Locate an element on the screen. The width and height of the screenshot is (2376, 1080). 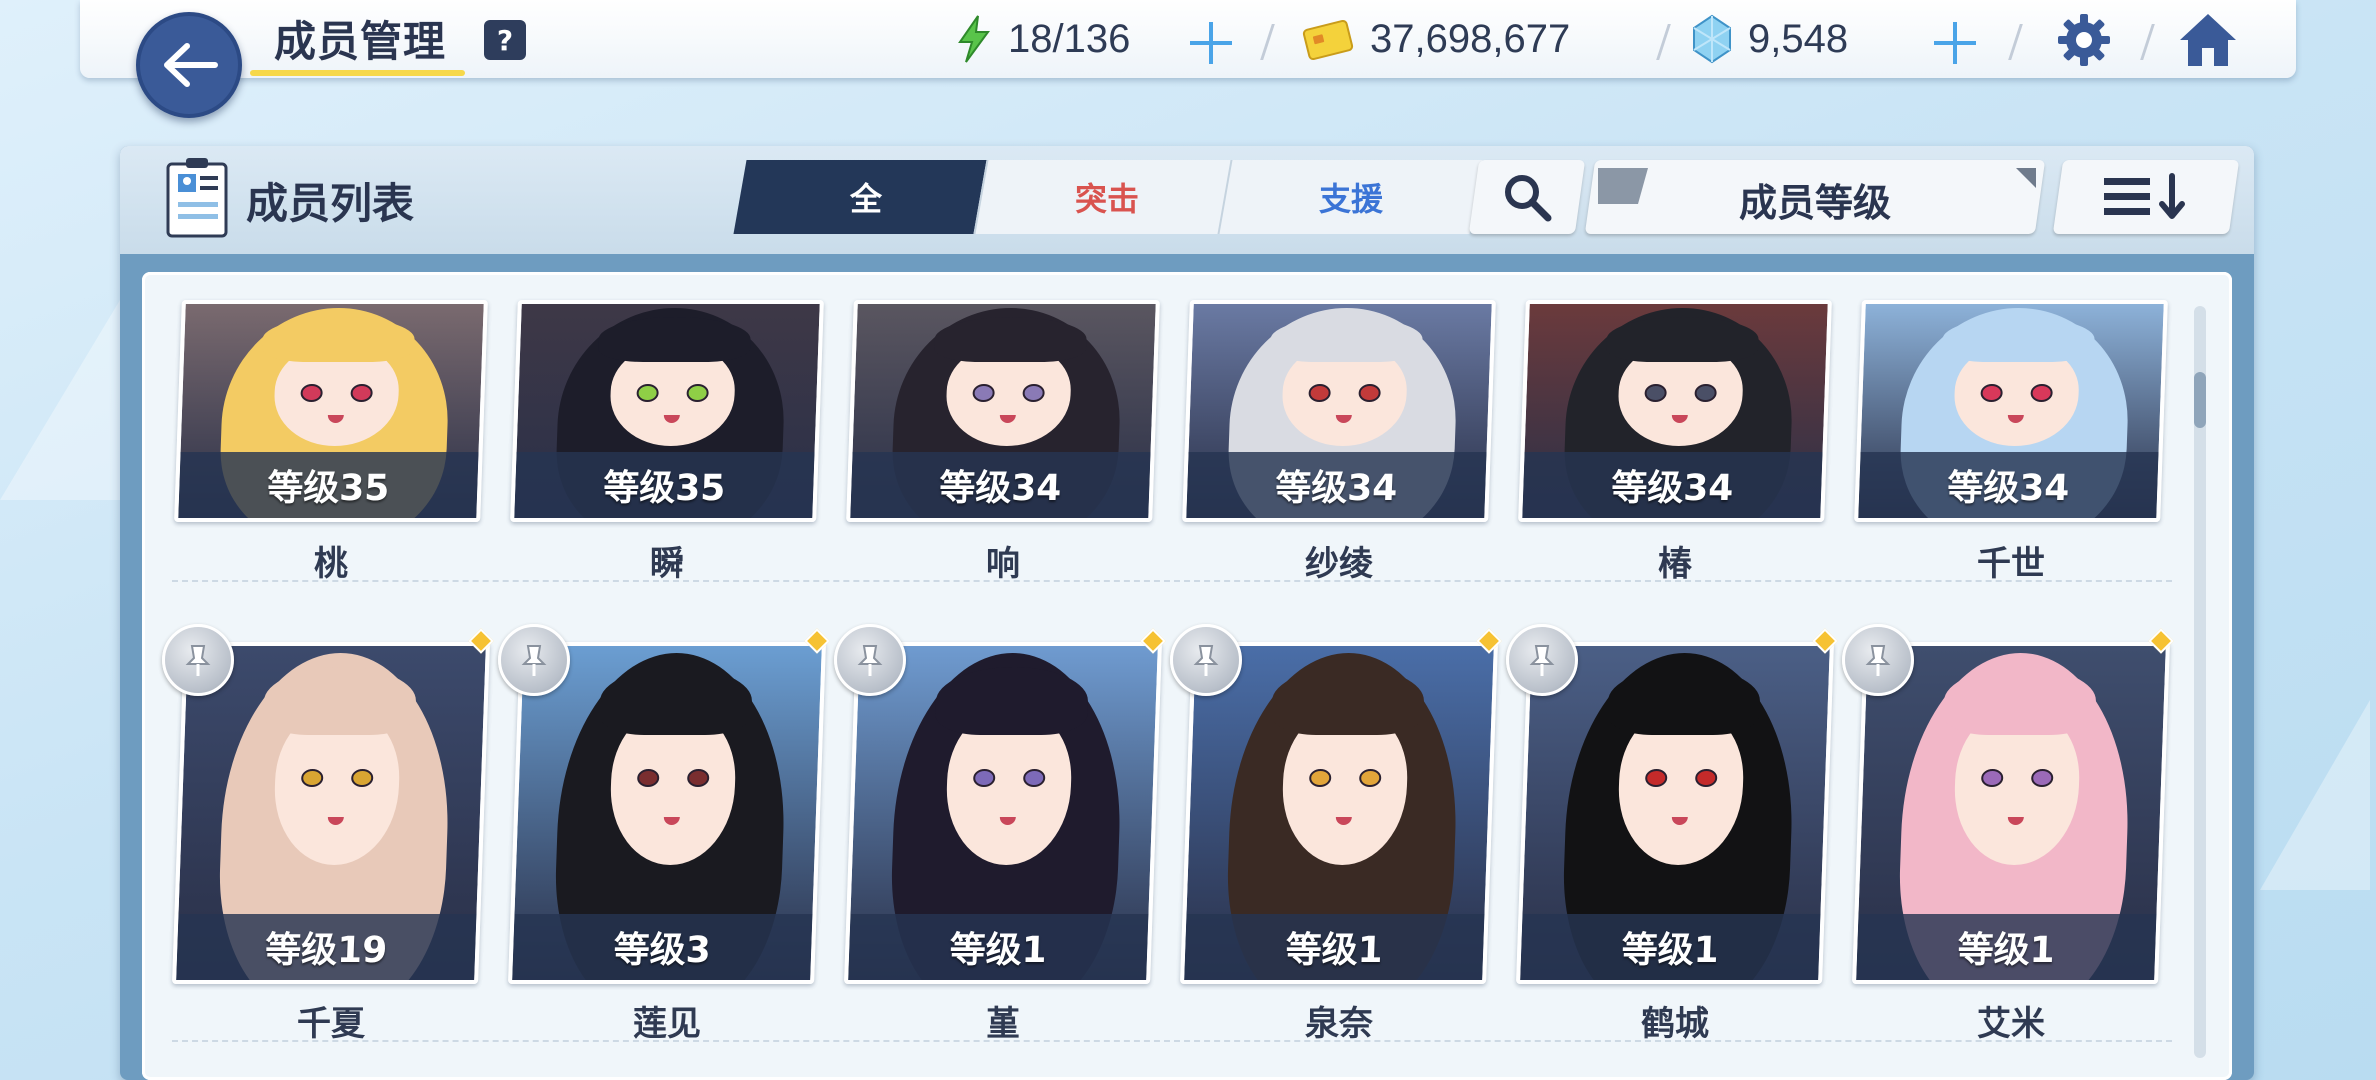
member-name: 瞬 is located at coordinates (667, 564).